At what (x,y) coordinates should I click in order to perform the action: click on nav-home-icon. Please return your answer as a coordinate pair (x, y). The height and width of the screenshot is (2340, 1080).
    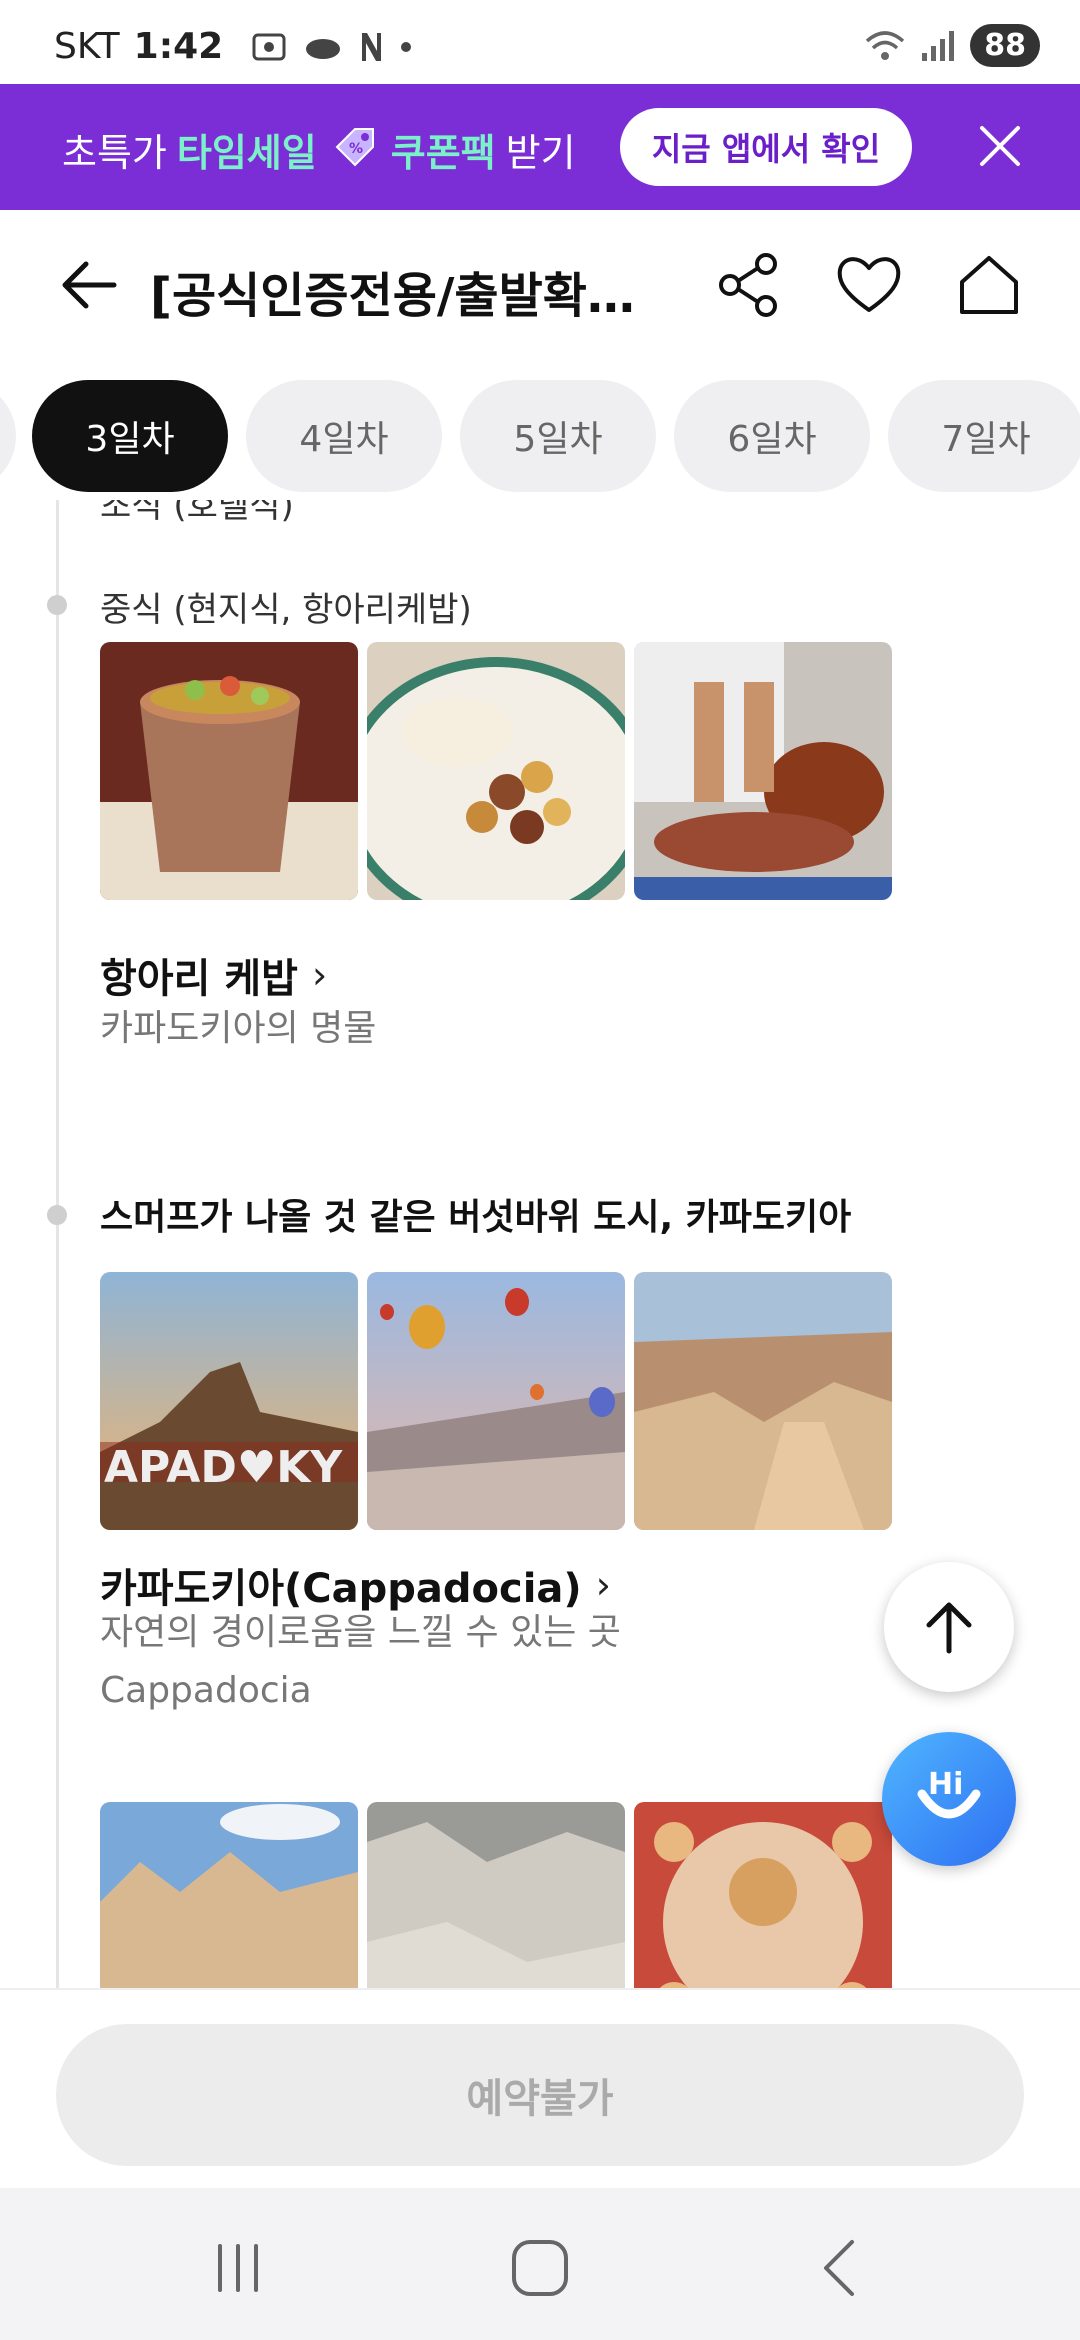
    Looking at the image, I should click on (540, 2268).